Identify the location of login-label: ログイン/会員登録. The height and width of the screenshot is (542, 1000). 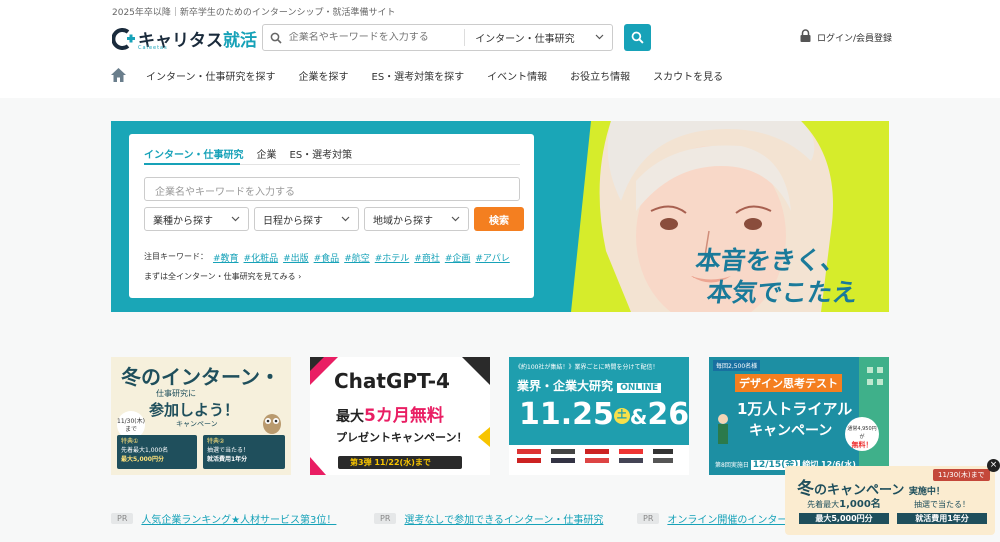
(855, 38).